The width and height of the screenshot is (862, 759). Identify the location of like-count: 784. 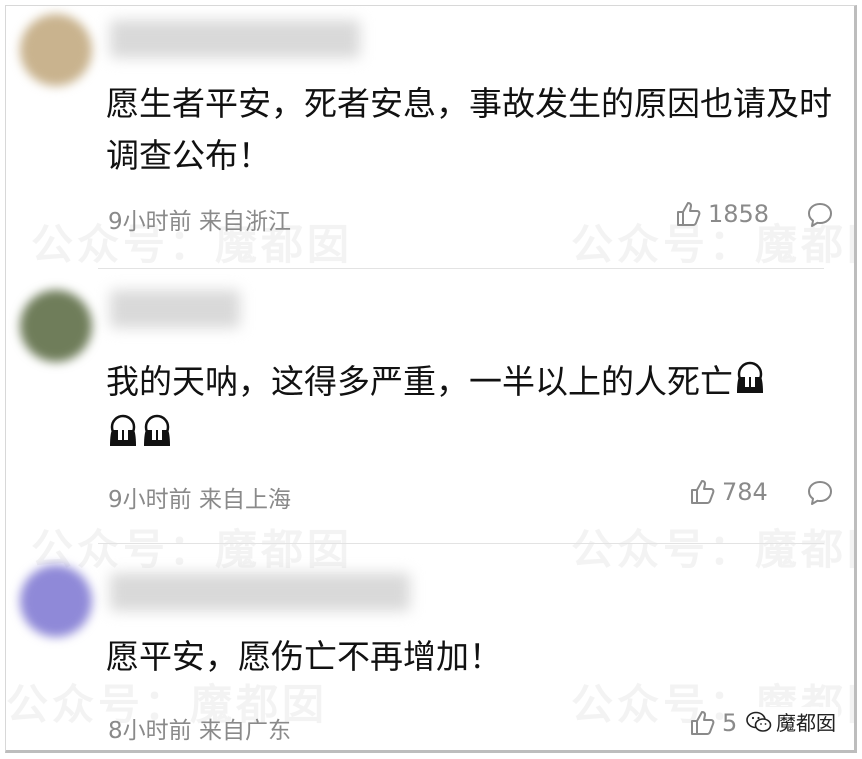
(745, 492).